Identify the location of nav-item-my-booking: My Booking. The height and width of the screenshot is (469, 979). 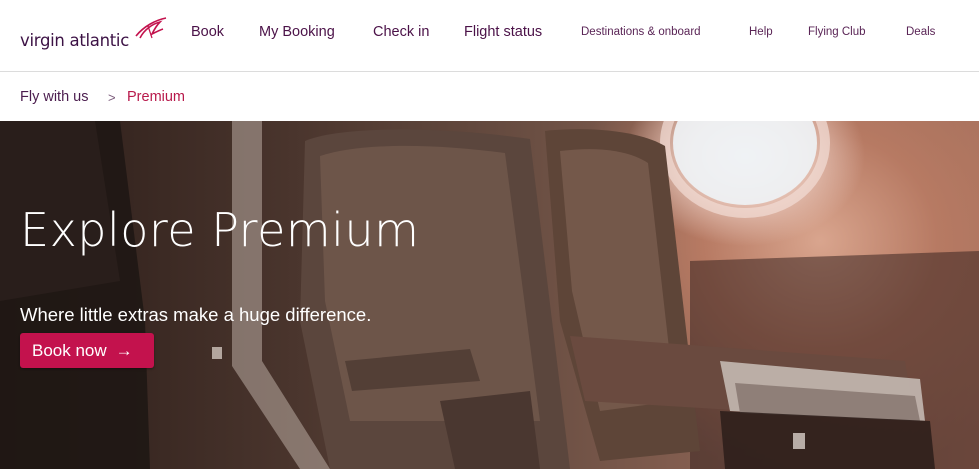
(297, 32).